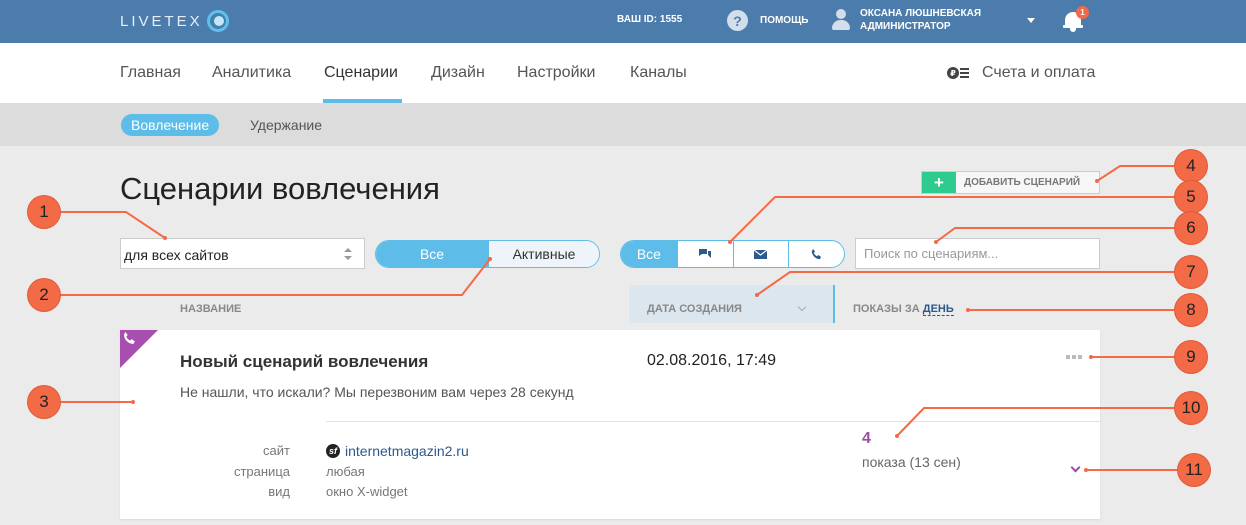 The height and width of the screenshot is (525, 1246). I want to click on user-avatar-icon, so click(841, 19).